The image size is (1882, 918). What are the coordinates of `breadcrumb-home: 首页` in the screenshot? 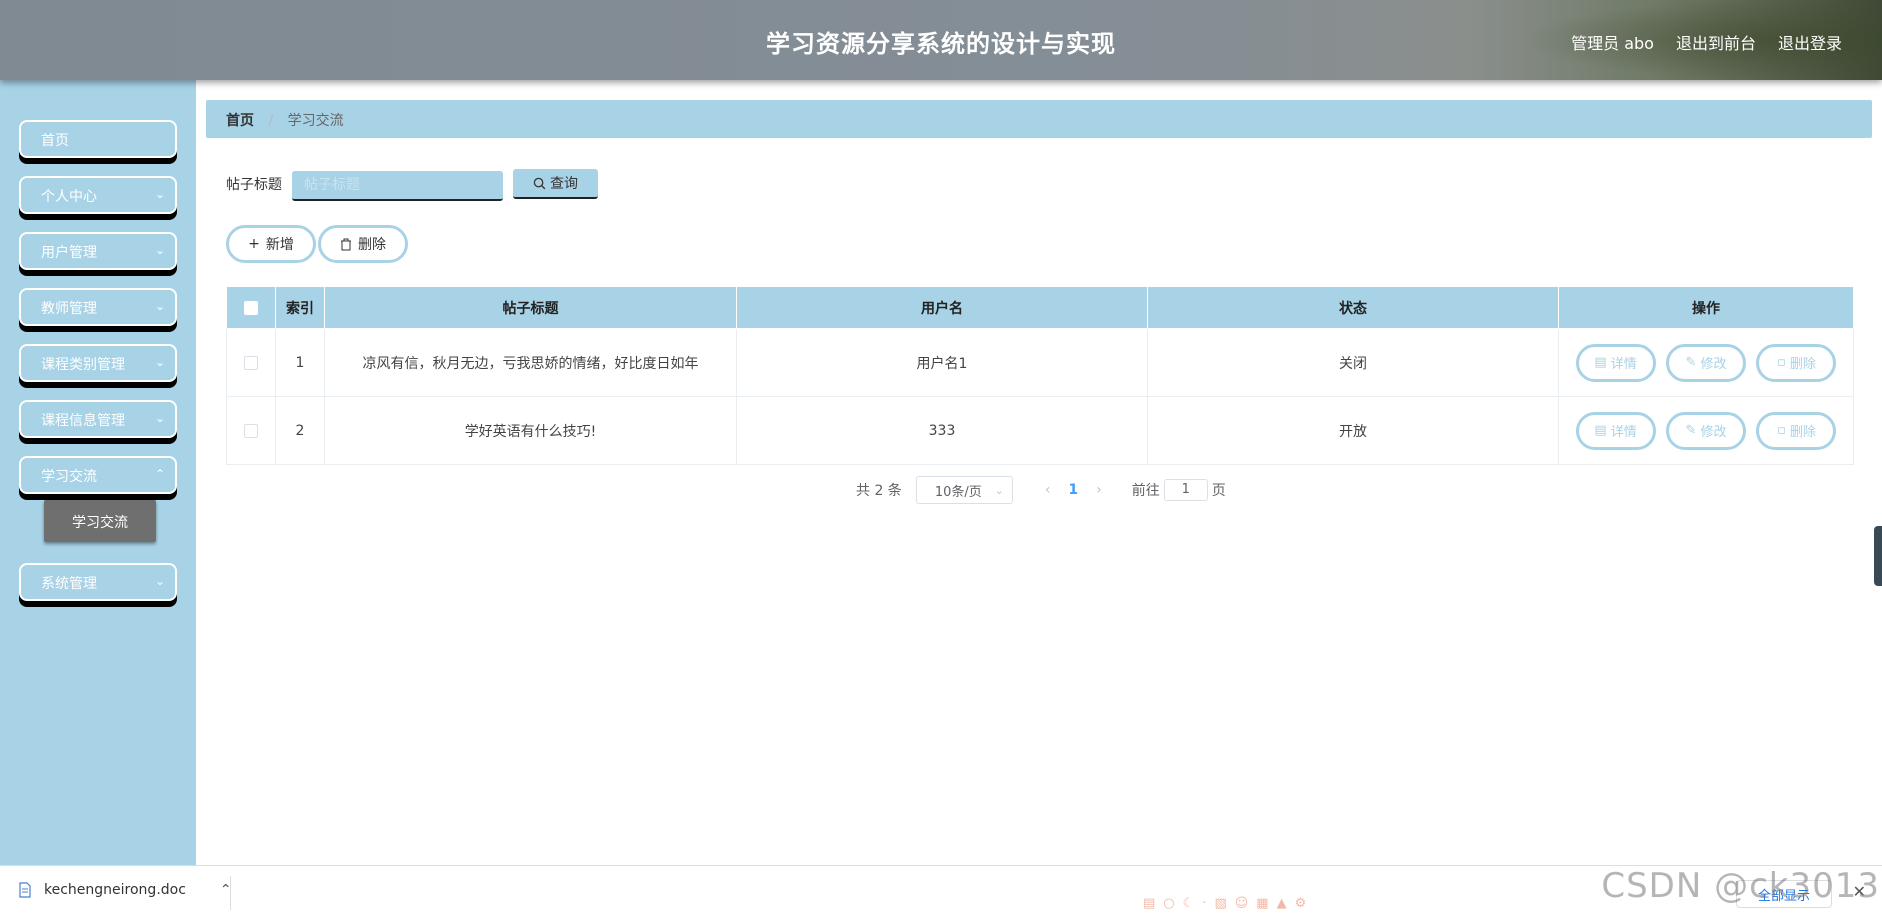 It's located at (240, 121).